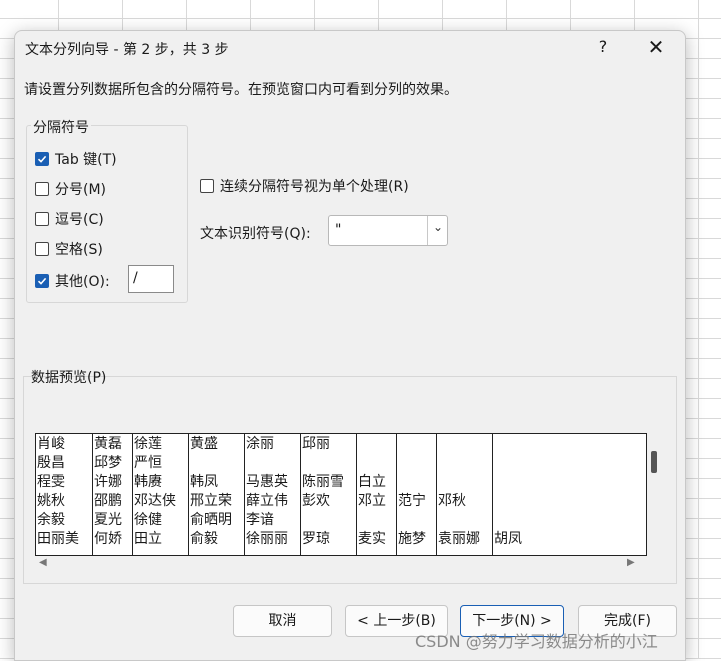 The width and height of the screenshot is (721, 661). I want to click on scroll-right-icon: ▶, so click(631, 562).